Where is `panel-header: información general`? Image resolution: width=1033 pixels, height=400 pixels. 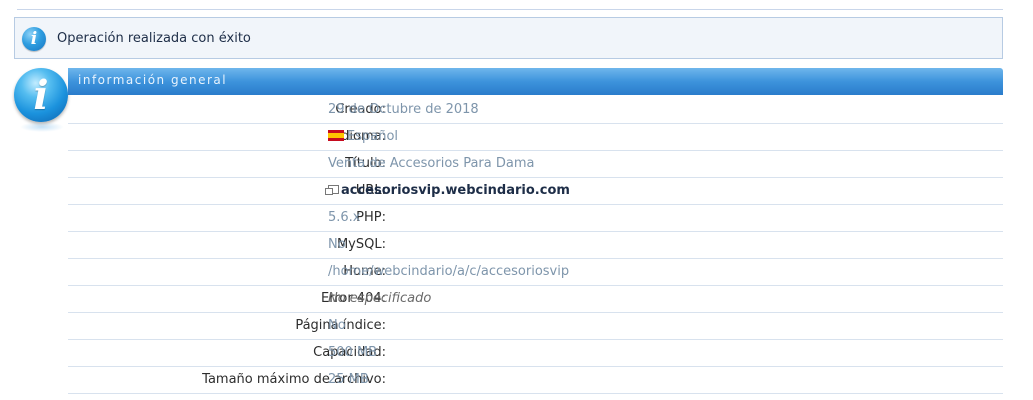
panel-header: información general is located at coordinates (535, 81).